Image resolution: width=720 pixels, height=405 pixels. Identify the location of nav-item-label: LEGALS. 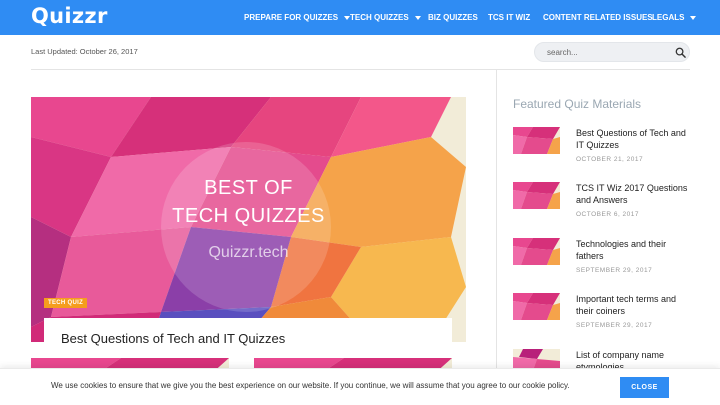
(668, 17).